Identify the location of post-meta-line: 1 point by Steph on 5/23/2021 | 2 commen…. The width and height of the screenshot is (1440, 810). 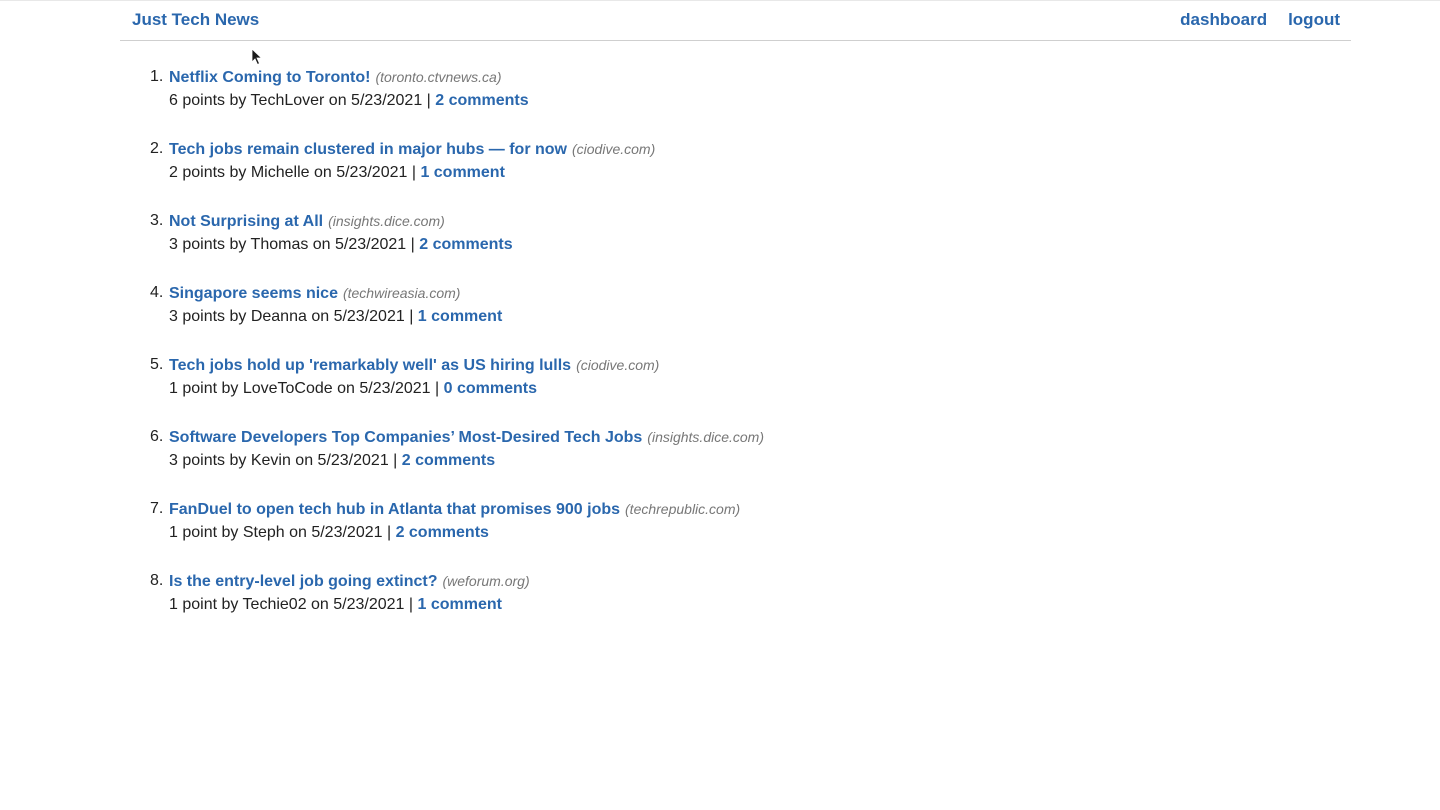
(466, 533).